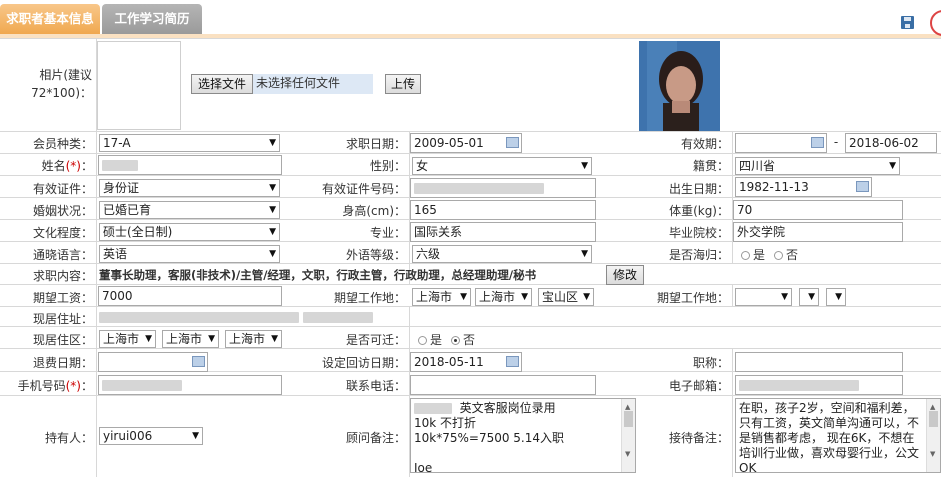  What do you see at coordinates (445, 423) in the screenshot?
I see `advisor-line-2: 10k 不打折` at bounding box center [445, 423].